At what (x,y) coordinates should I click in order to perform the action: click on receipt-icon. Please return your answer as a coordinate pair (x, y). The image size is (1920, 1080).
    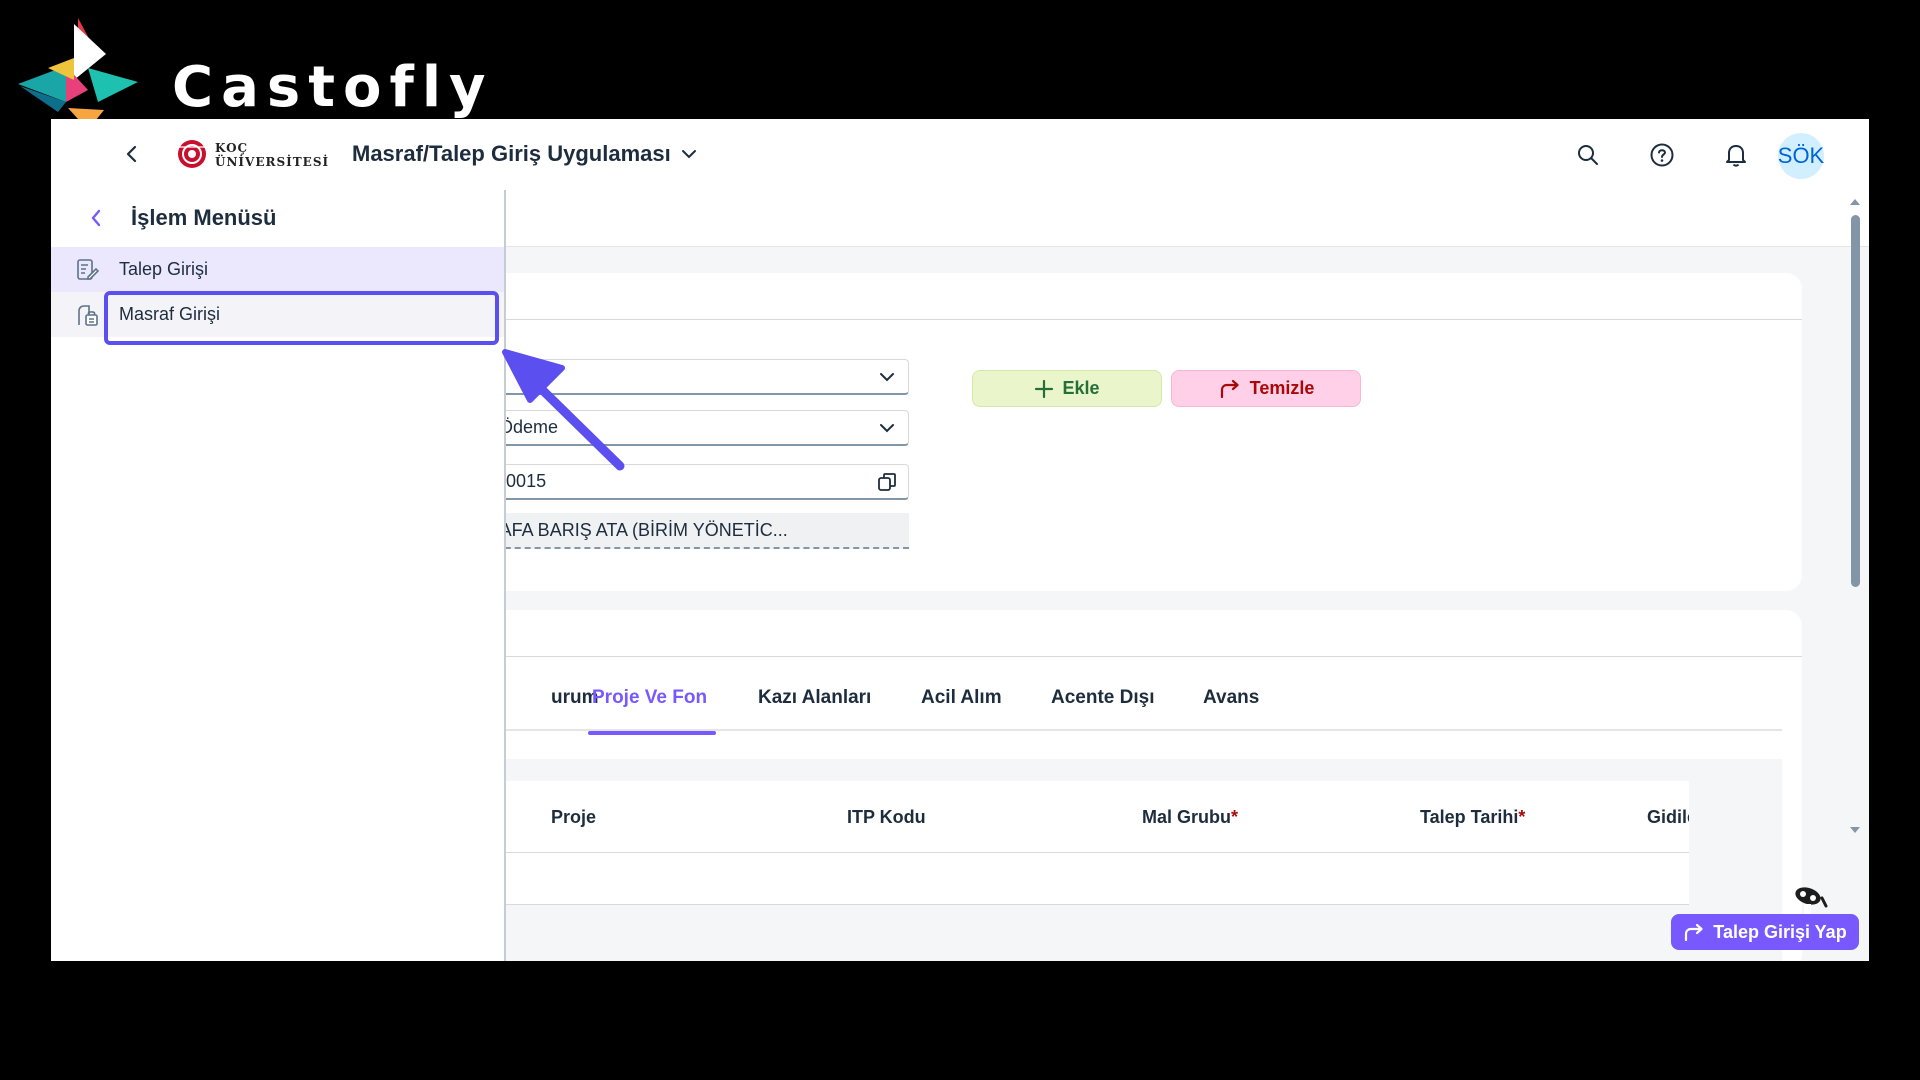
    Looking at the image, I should click on (87, 315).